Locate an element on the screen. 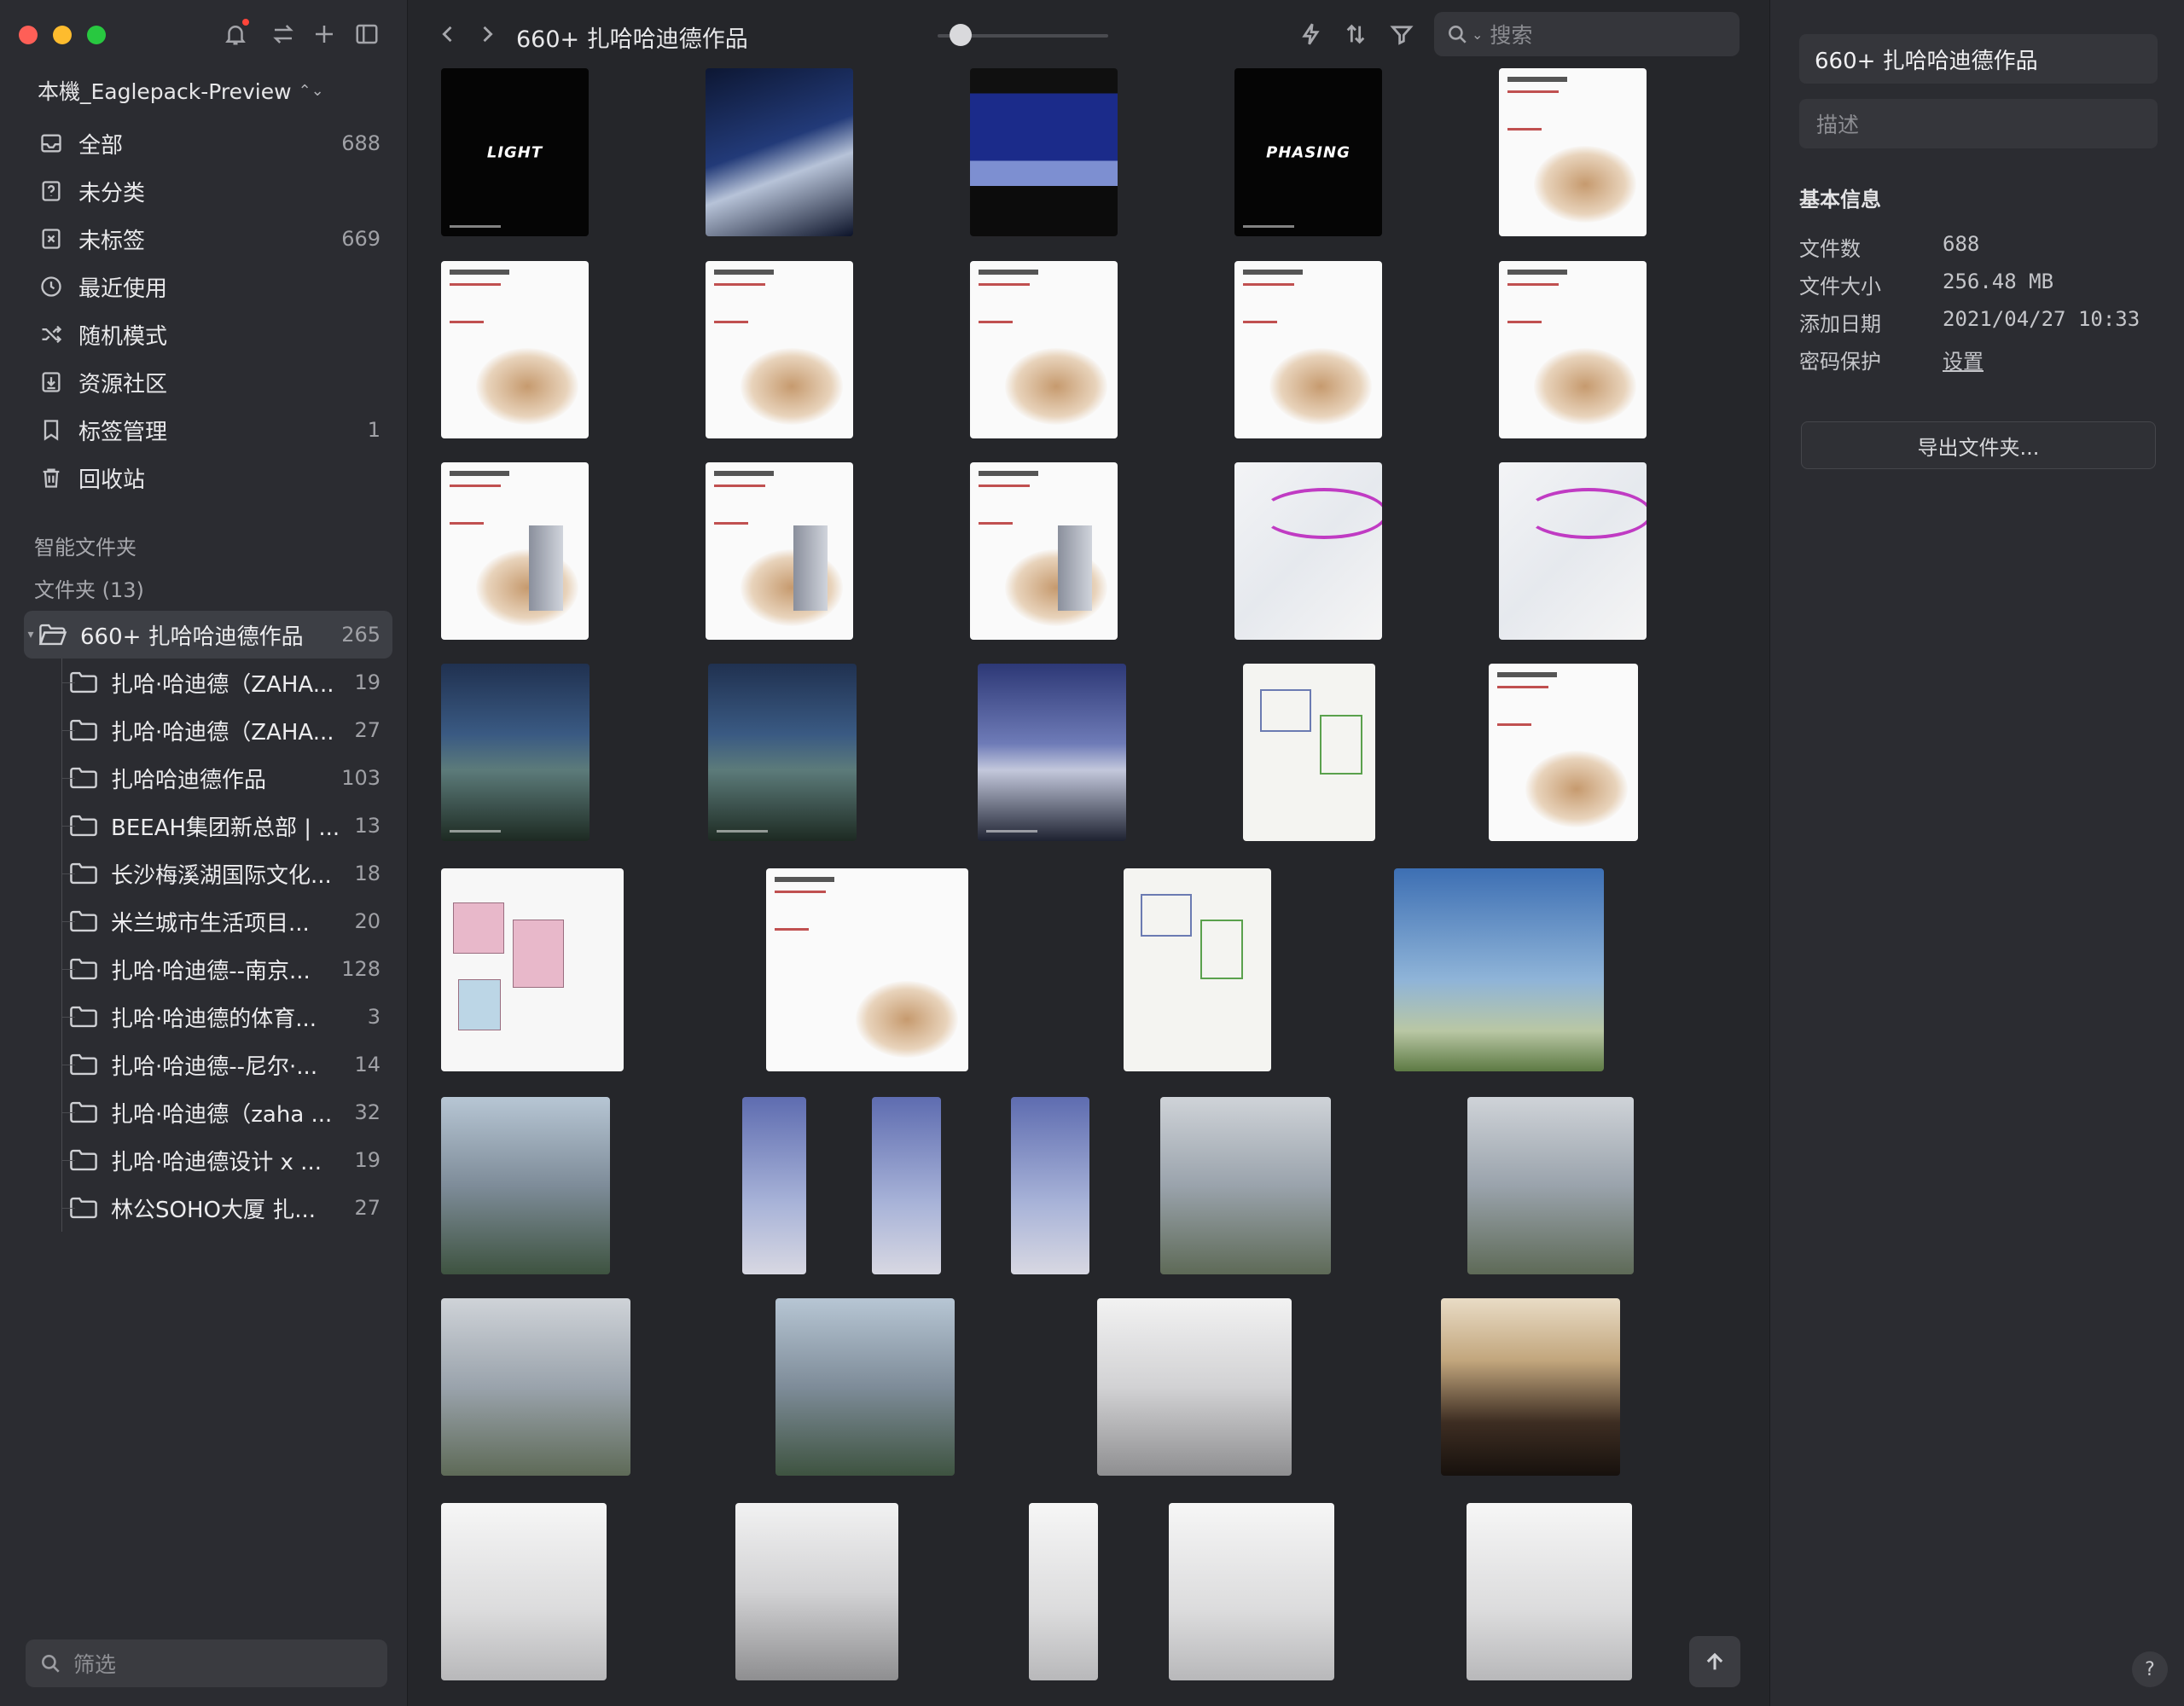  subfolder-item: 扎哈·哈迪德--南京... 128 is located at coordinates (208, 969).